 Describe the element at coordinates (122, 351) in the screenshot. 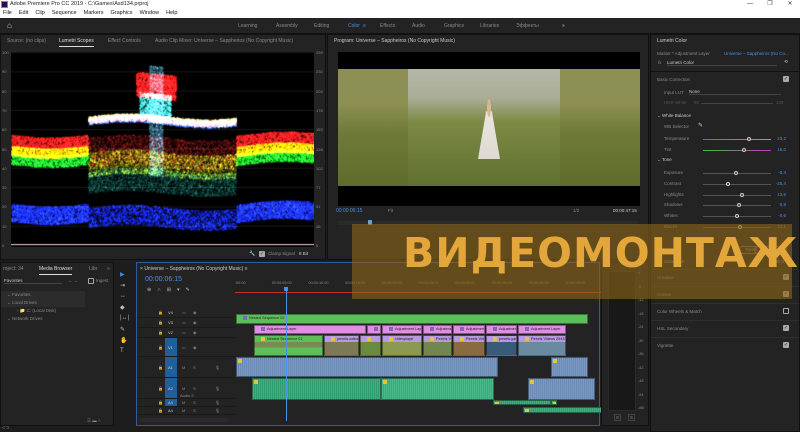

I see `tool-type-icon: T` at that location.